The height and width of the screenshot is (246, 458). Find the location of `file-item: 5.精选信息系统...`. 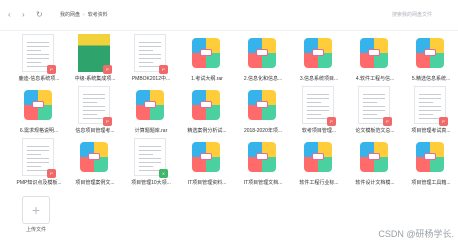

file-item: 5.精选信息系统... is located at coordinates (428, 63).